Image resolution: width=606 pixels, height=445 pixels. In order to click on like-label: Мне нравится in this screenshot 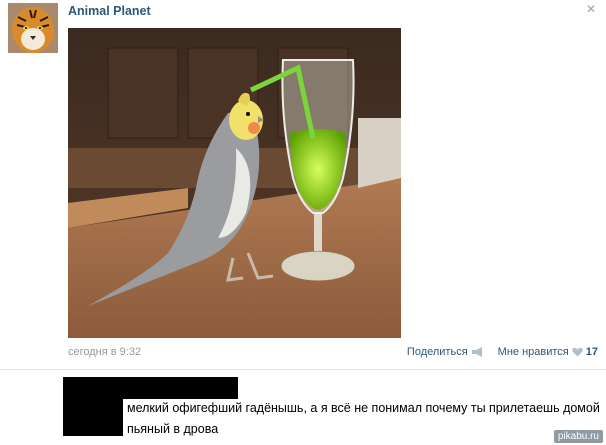, I will do `click(533, 352)`.